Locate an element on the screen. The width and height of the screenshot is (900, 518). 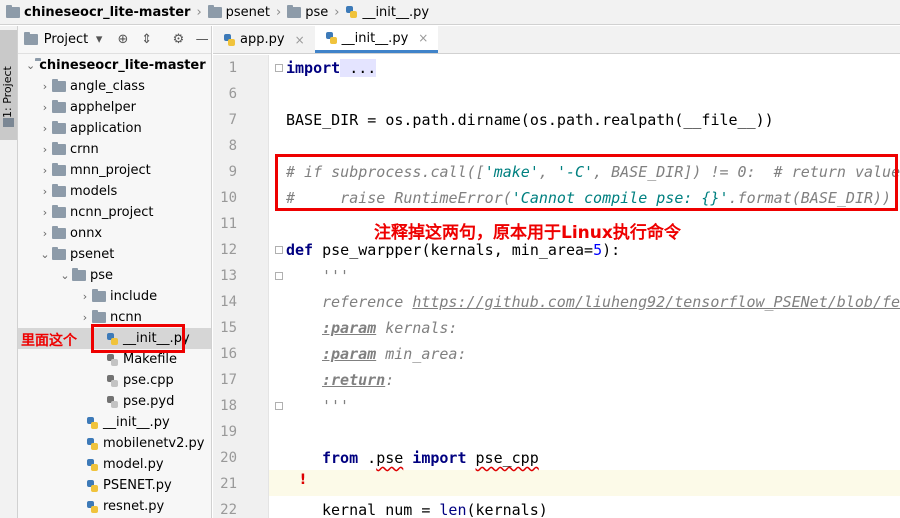
tab-init-py: __init__.py × is located at coordinates (376, 39).